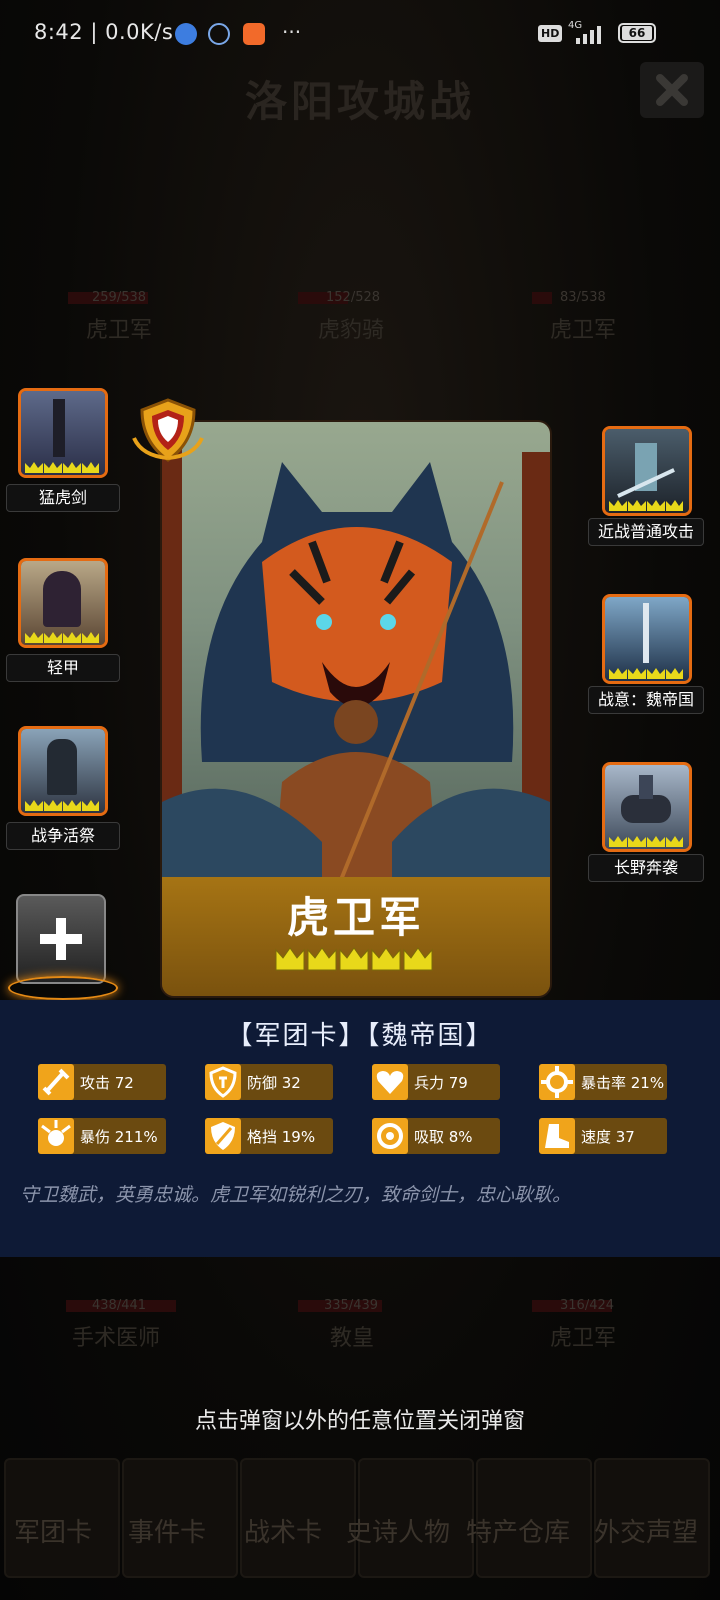 The height and width of the screenshot is (1600, 720). I want to click on burst-icon, so click(56, 1136).